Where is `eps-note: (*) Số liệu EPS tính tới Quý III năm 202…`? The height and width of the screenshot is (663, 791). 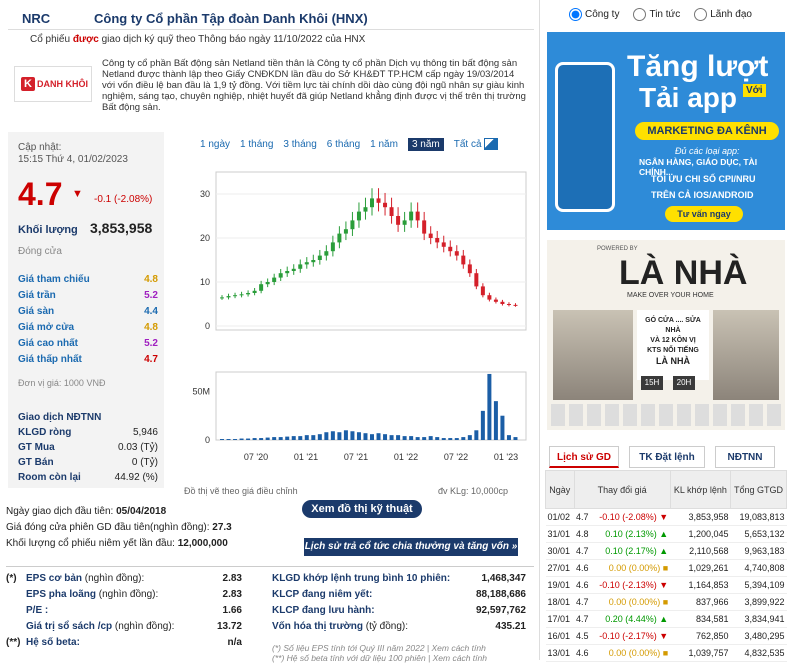 eps-note: (*) Số liệu EPS tính tới Quý III năm 202… is located at coordinates (379, 648).